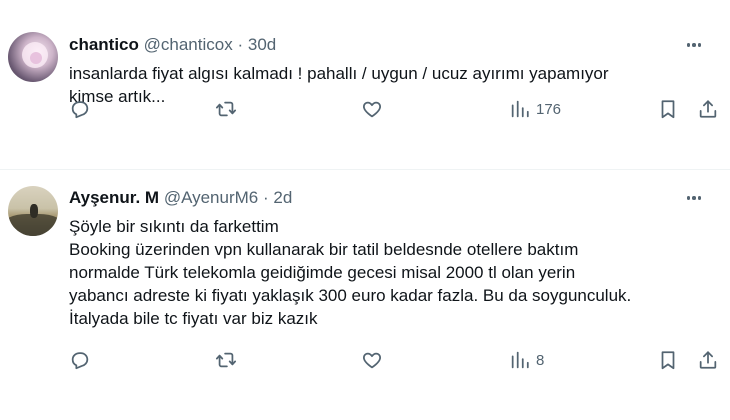 This screenshot has height=420, width=730. I want to click on views-button: 8, so click(526, 360).